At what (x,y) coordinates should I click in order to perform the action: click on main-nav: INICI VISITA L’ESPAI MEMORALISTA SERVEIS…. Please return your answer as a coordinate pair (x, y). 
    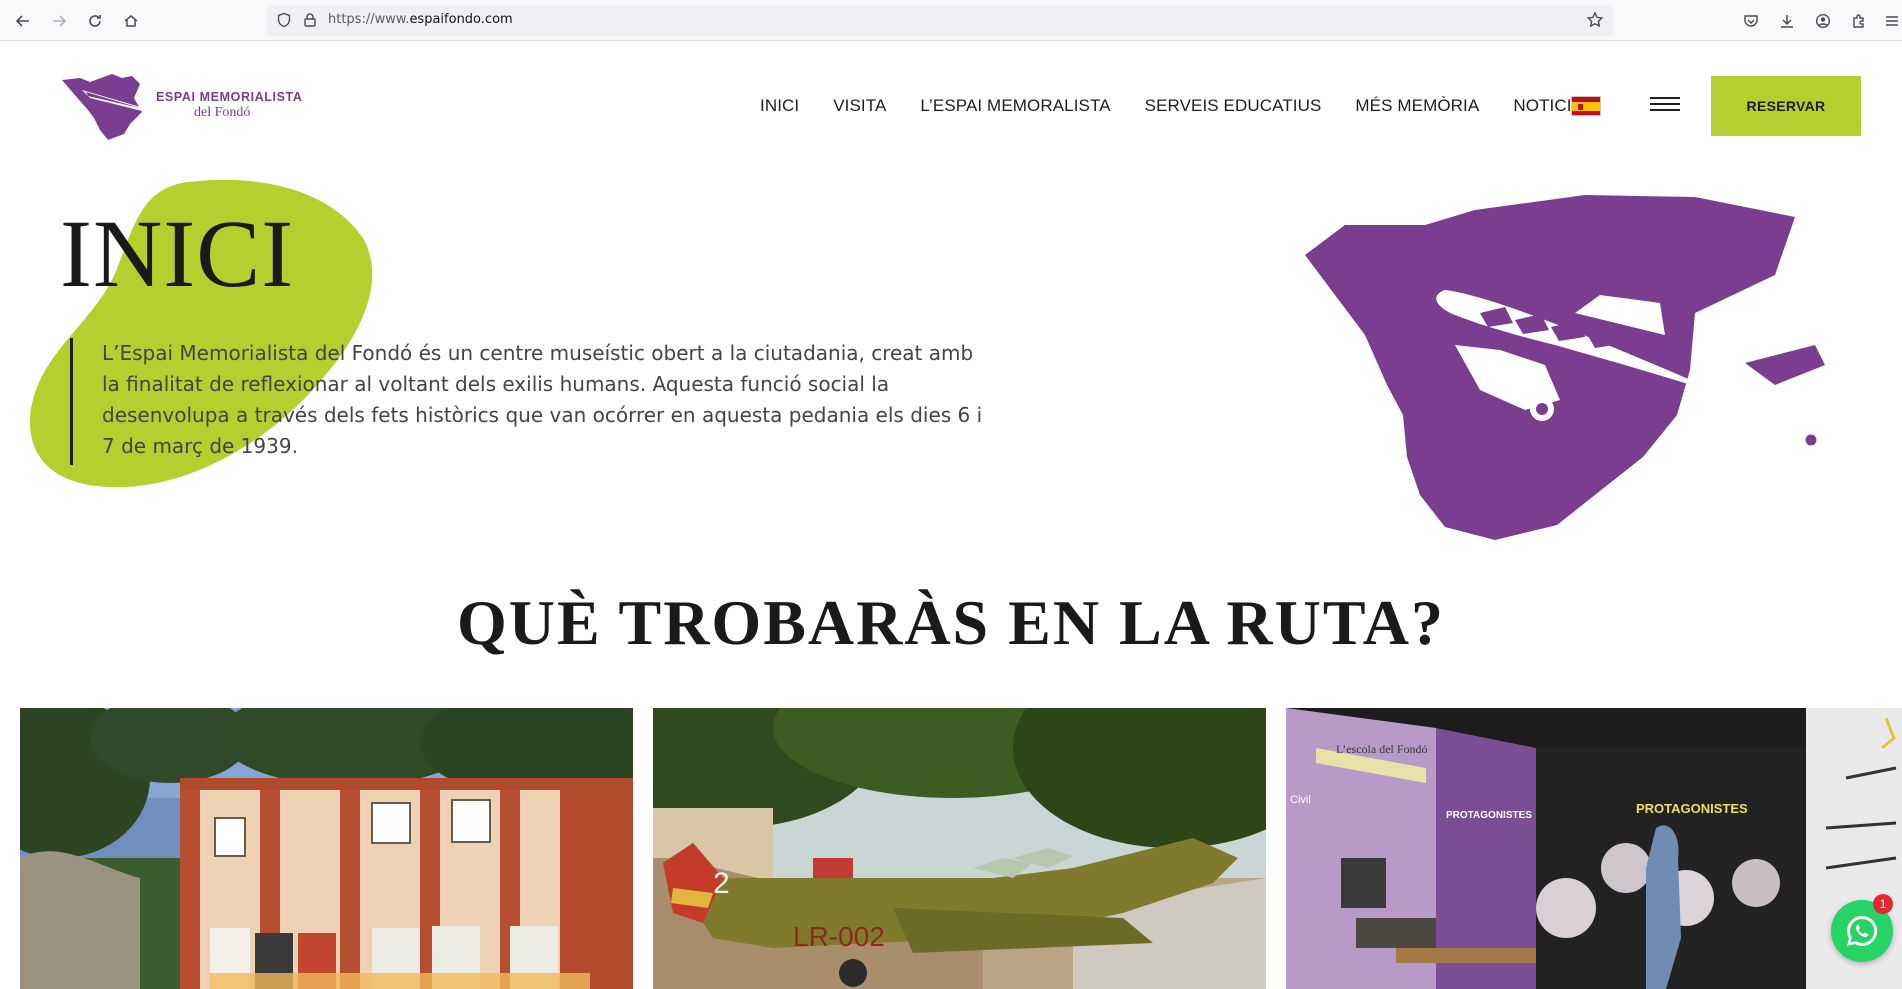
    Looking at the image, I should click on (1194, 106).